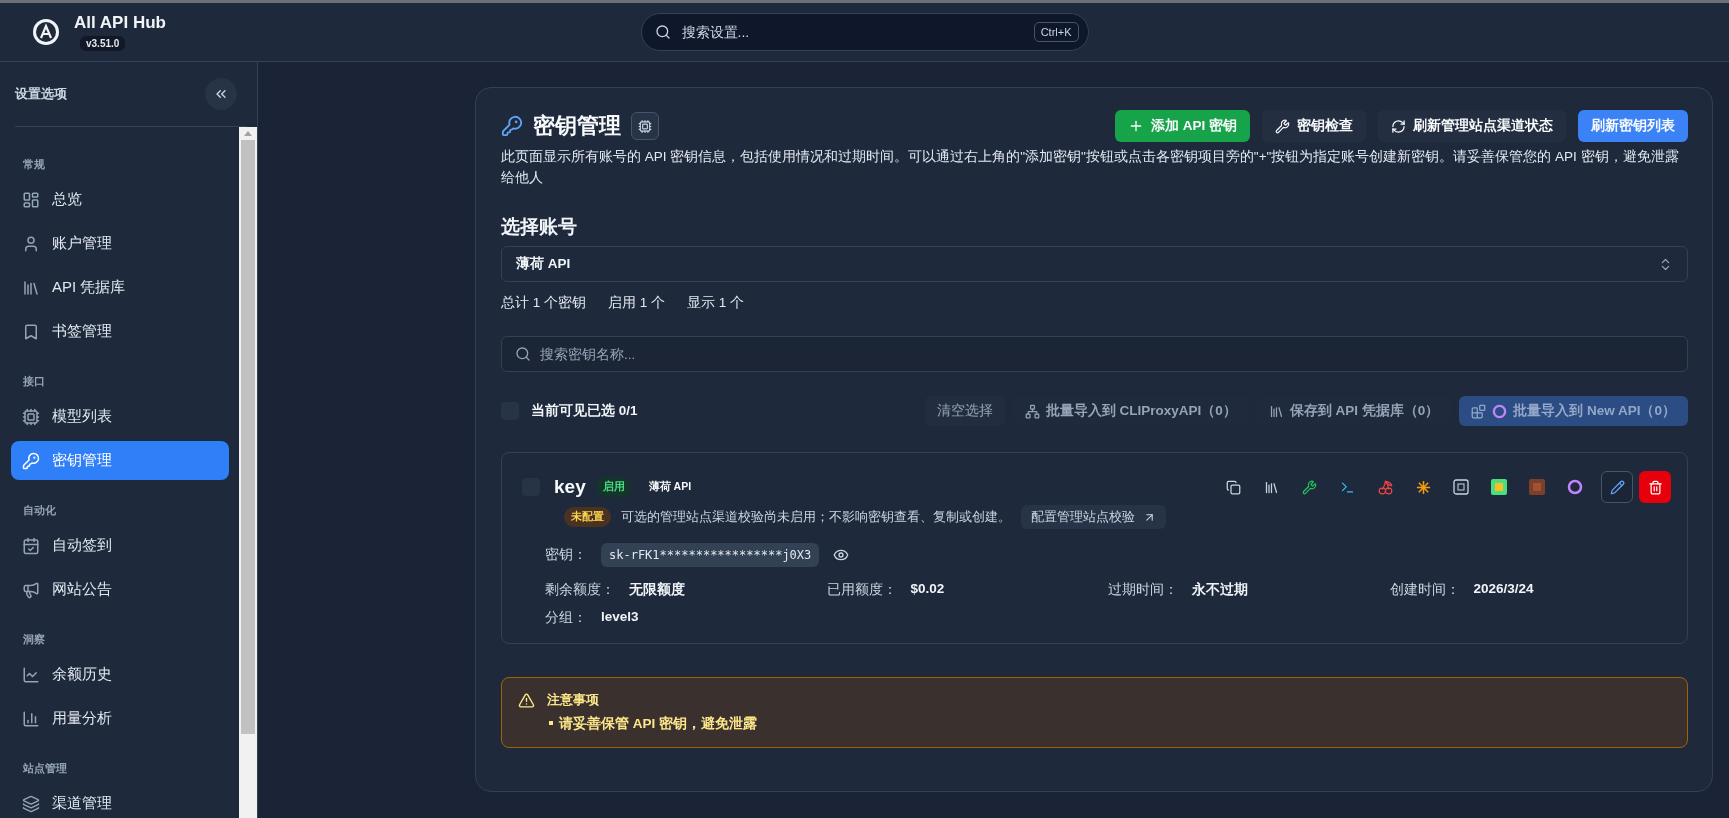  Describe the element at coordinates (120, 674) in the screenshot. I see `sidebar-item: 余额历史` at that location.